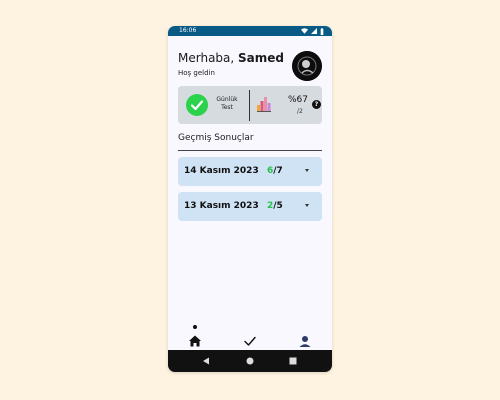  I want to click on status-time: 16:06, so click(188, 30).